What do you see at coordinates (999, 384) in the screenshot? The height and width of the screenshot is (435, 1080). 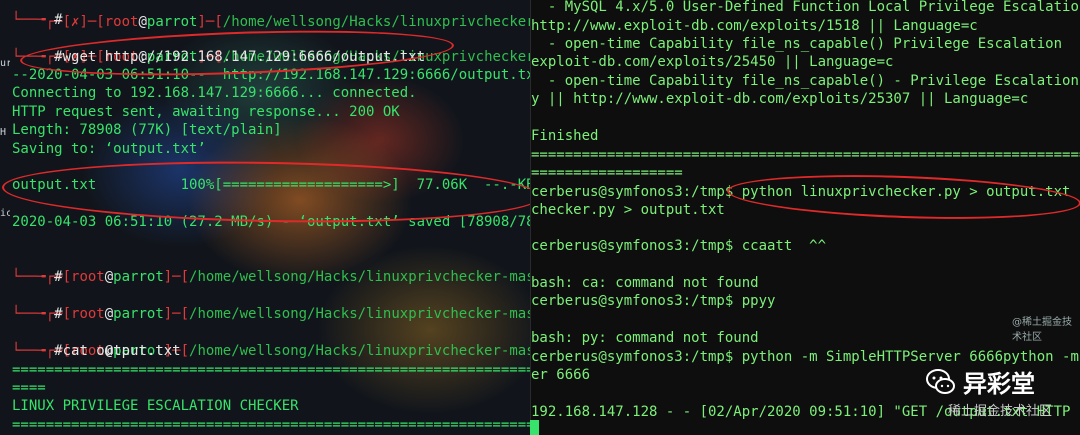 I see `watermark-name: 异彩堂` at bounding box center [999, 384].